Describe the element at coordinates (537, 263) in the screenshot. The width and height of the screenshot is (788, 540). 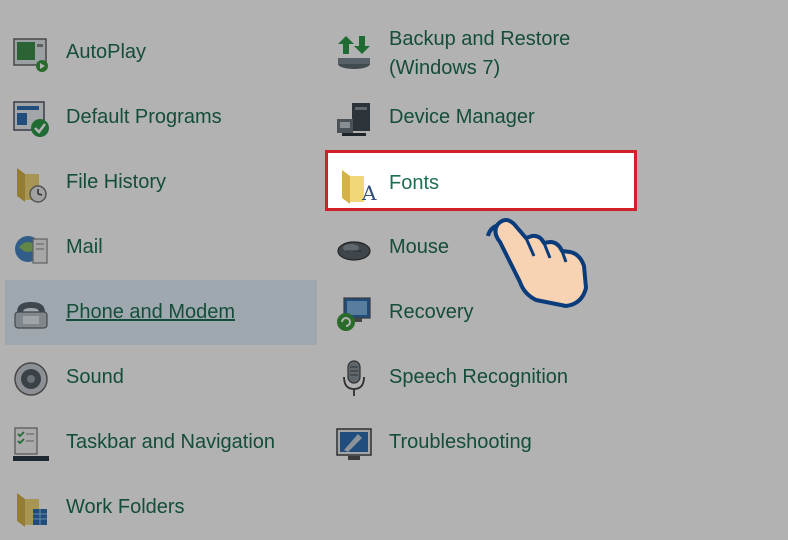
I see `pointing-hand-icon` at that location.